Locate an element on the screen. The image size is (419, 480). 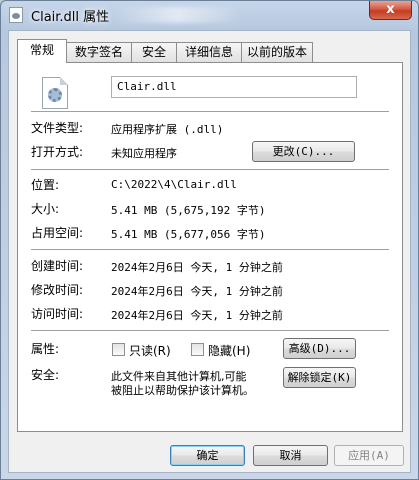
readonly-label: 只读(R) is located at coordinates (150, 350).